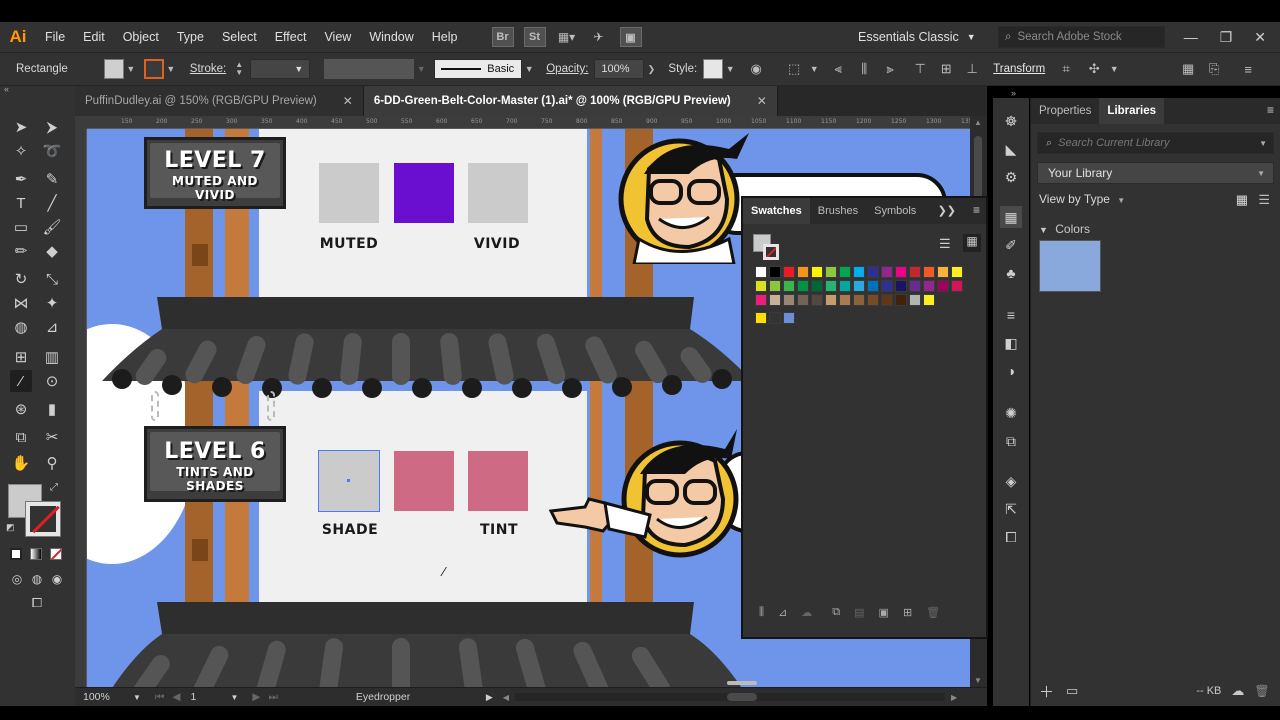  I want to click on previous-artboard-icon: ◀, so click(176, 697).